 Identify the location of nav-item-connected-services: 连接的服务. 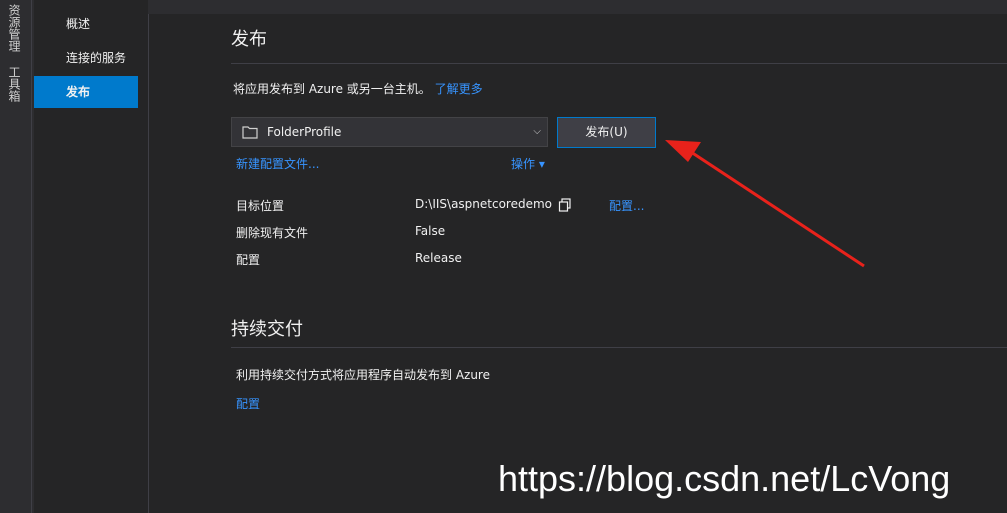
(86, 58).